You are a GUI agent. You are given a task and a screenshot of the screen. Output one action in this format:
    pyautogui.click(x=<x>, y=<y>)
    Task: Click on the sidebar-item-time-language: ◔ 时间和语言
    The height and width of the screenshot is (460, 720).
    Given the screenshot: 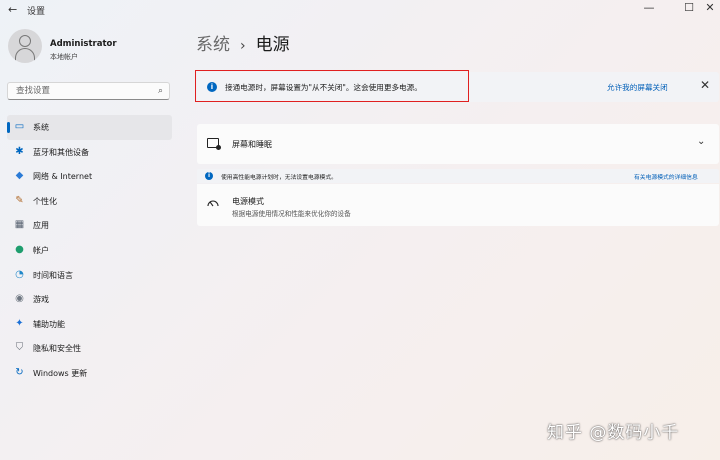 What is the action you would take?
    pyautogui.click(x=89, y=275)
    